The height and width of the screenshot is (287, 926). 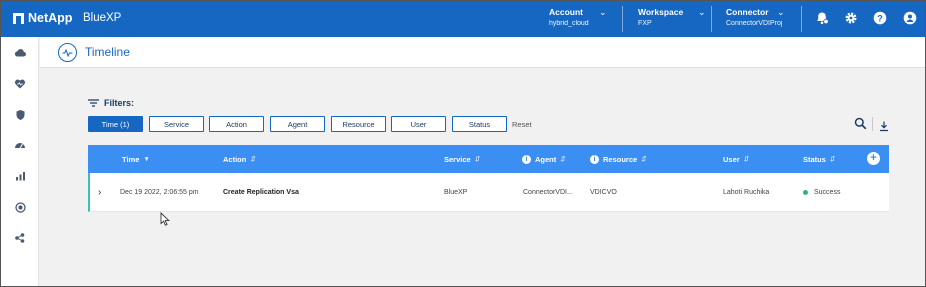 What do you see at coordinates (851, 18) in the screenshot?
I see `gear-icon` at bounding box center [851, 18].